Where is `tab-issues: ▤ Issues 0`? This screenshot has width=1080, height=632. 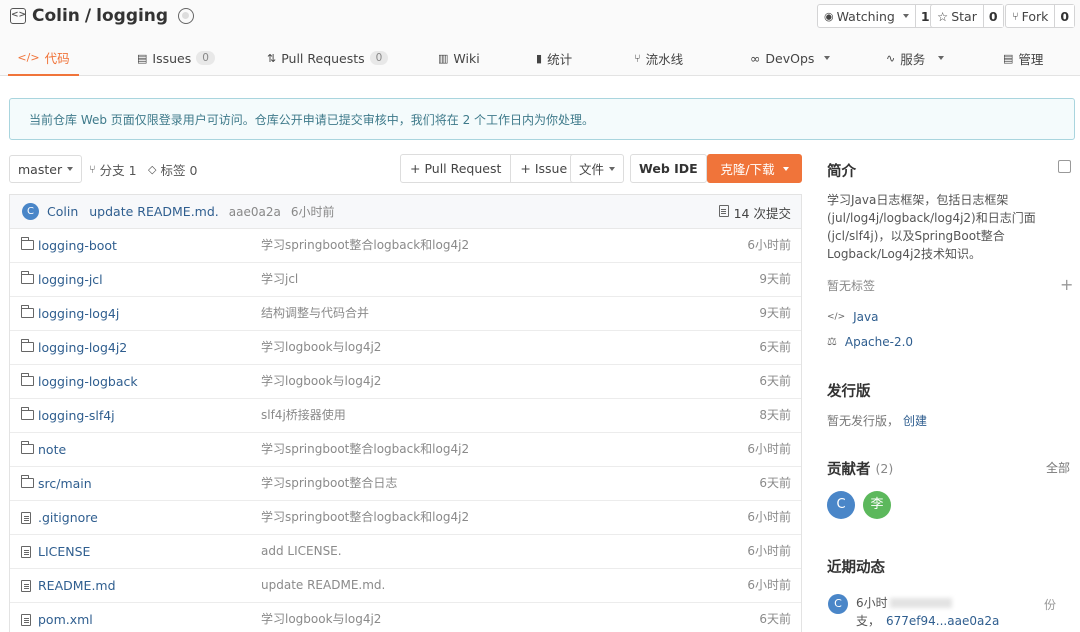 tab-issues: ▤ Issues 0 is located at coordinates (176, 58).